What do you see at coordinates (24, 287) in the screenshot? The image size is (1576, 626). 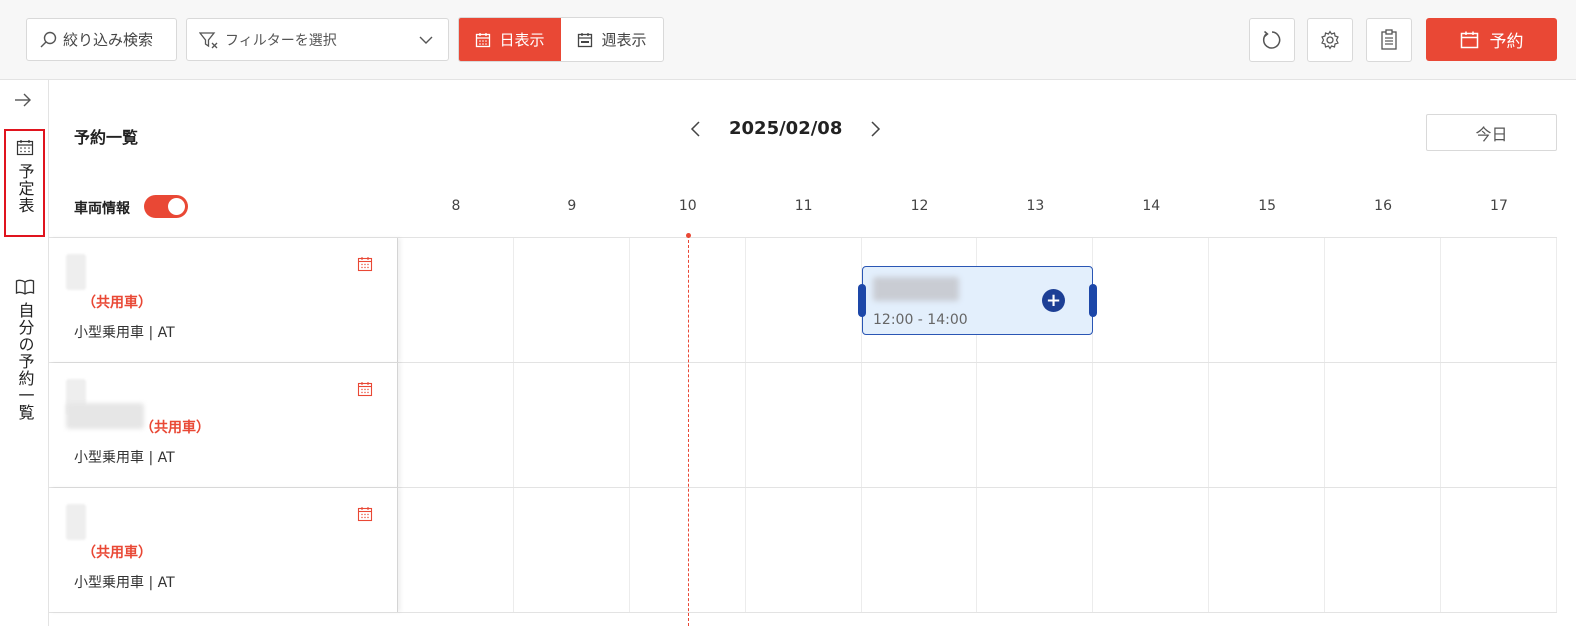 I see `book-icon` at bounding box center [24, 287].